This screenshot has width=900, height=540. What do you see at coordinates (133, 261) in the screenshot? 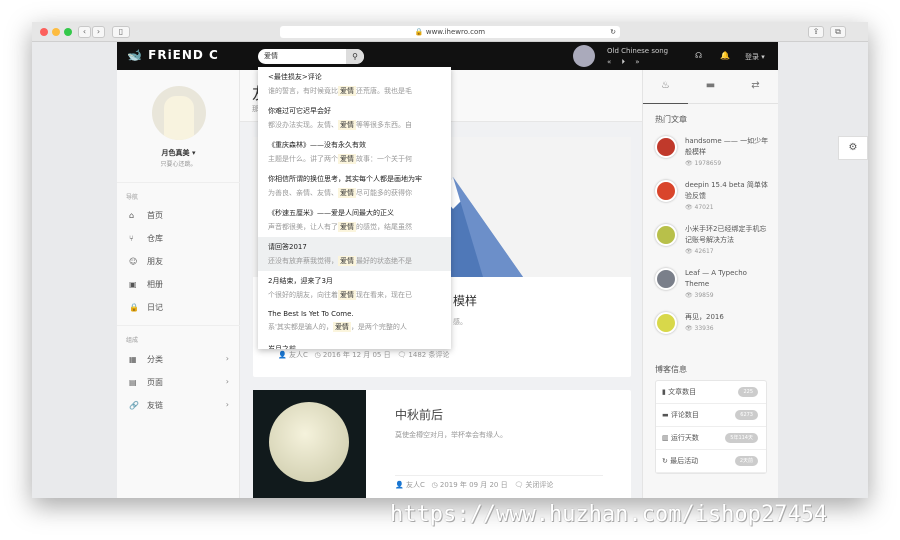
I see `smile-icon: ☺` at bounding box center [133, 261].